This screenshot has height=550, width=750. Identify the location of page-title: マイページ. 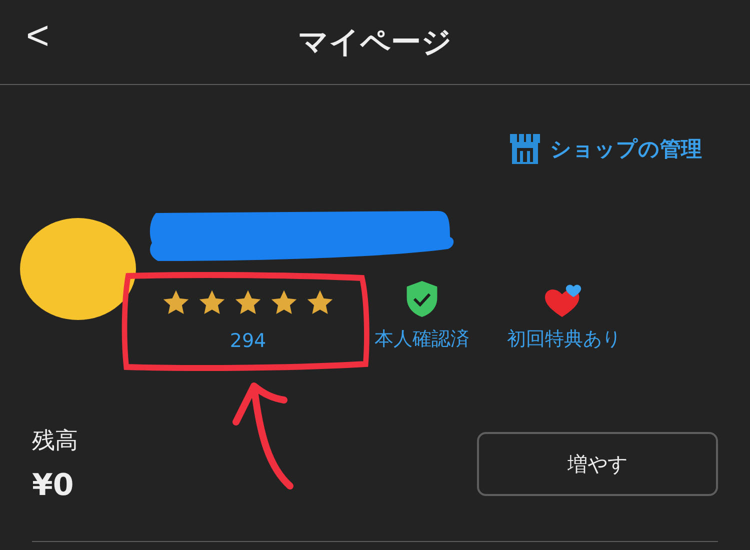
(375, 43).